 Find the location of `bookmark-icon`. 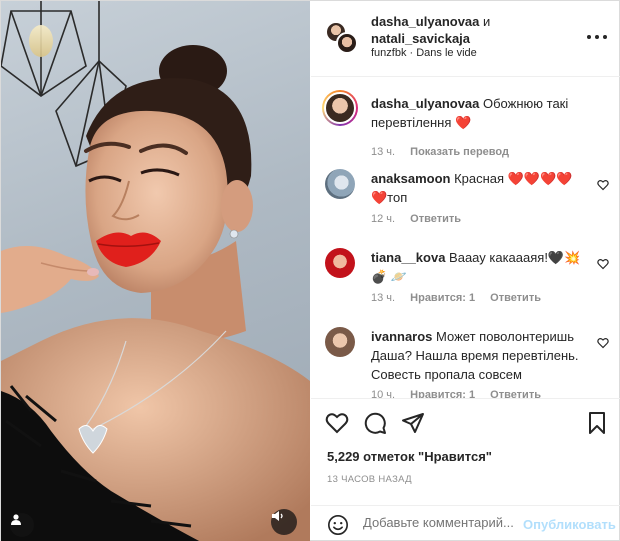

bookmark-icon is located at coordinates (597, 423).